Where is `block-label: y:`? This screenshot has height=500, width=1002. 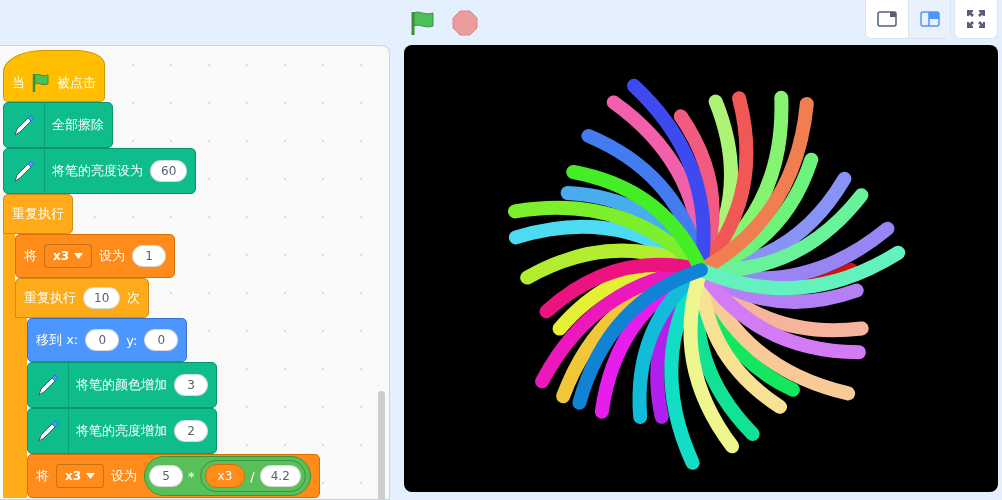 block-label: y: is located at coordinates (132, 340).